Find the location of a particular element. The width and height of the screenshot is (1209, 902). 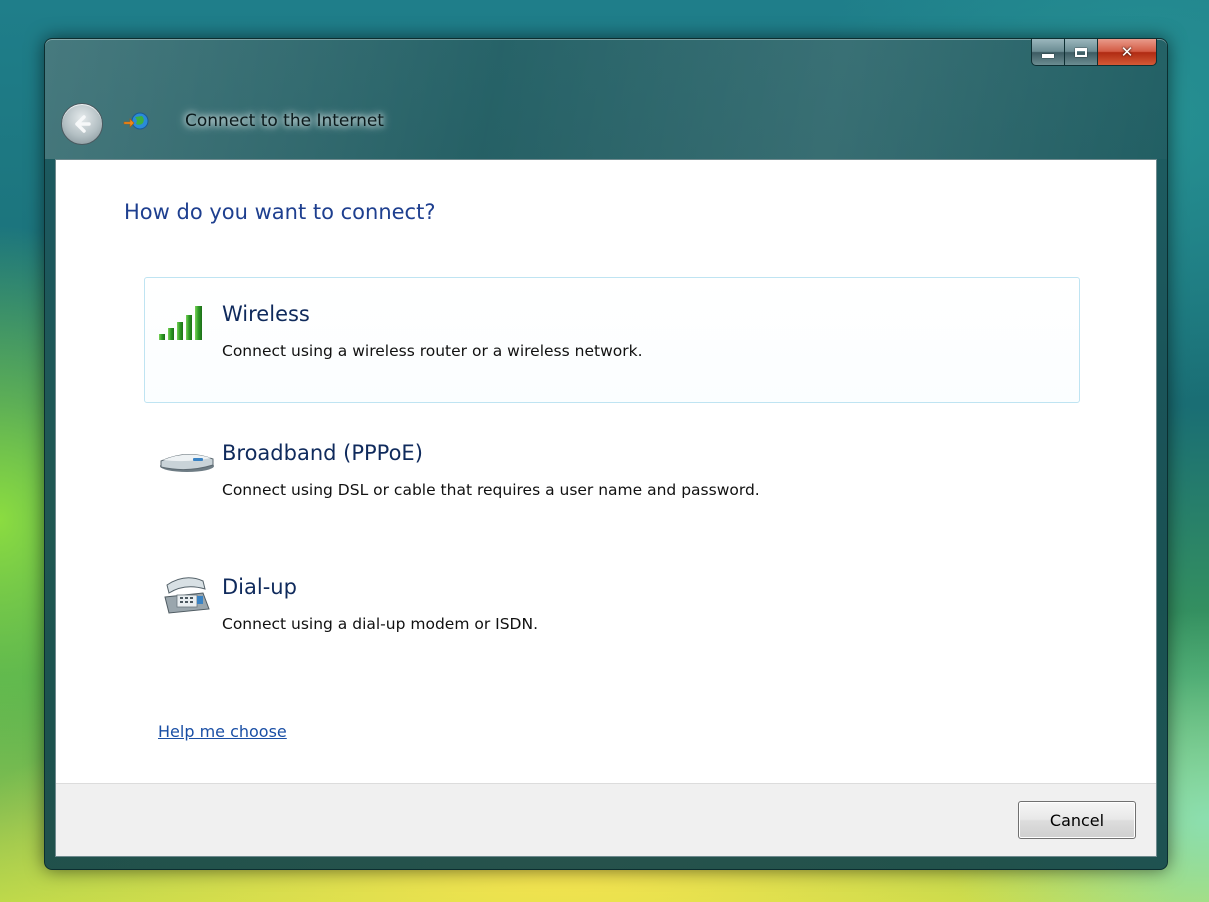

back-button is located at coordinates (82, 124).